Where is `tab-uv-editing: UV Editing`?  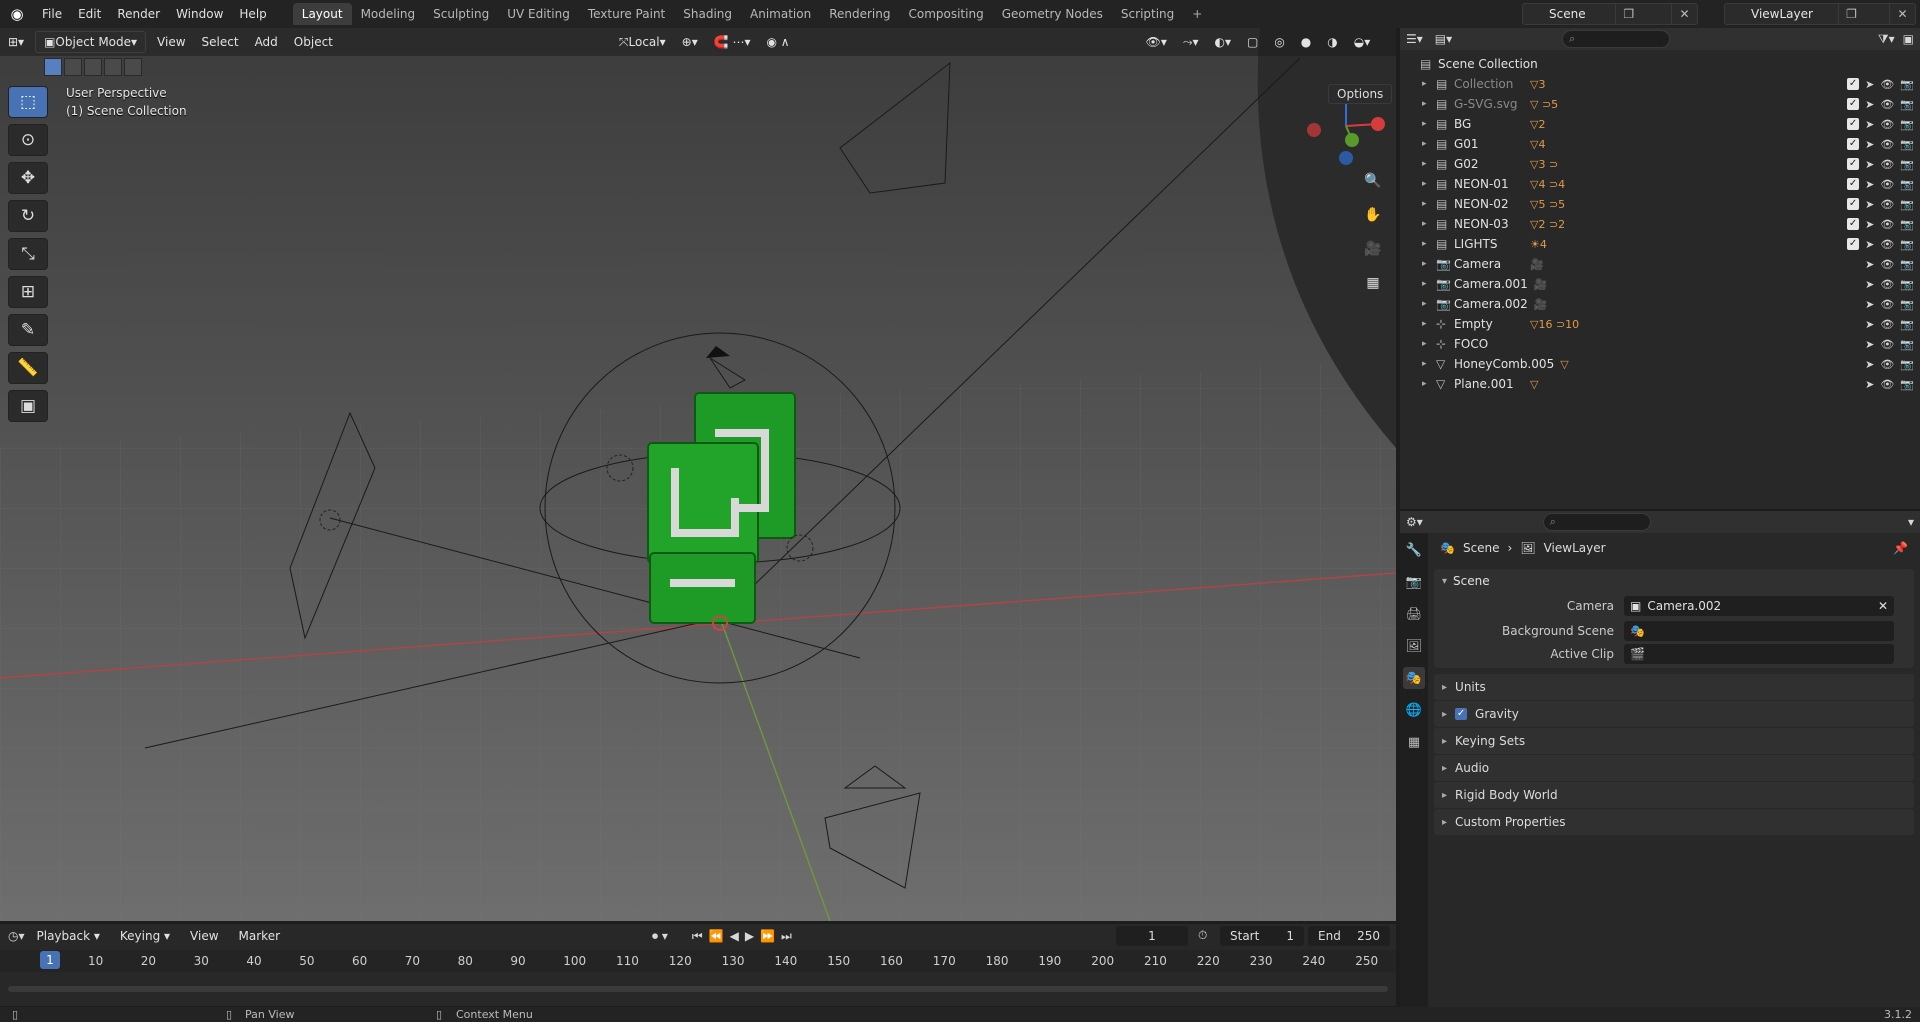 tab-uv-editing: UV Editing is located at coordinates (538, 14).